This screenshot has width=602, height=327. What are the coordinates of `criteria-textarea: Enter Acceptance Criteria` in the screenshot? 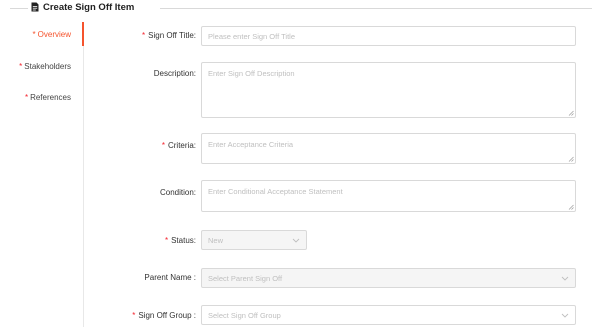 It's located at (388, 148).